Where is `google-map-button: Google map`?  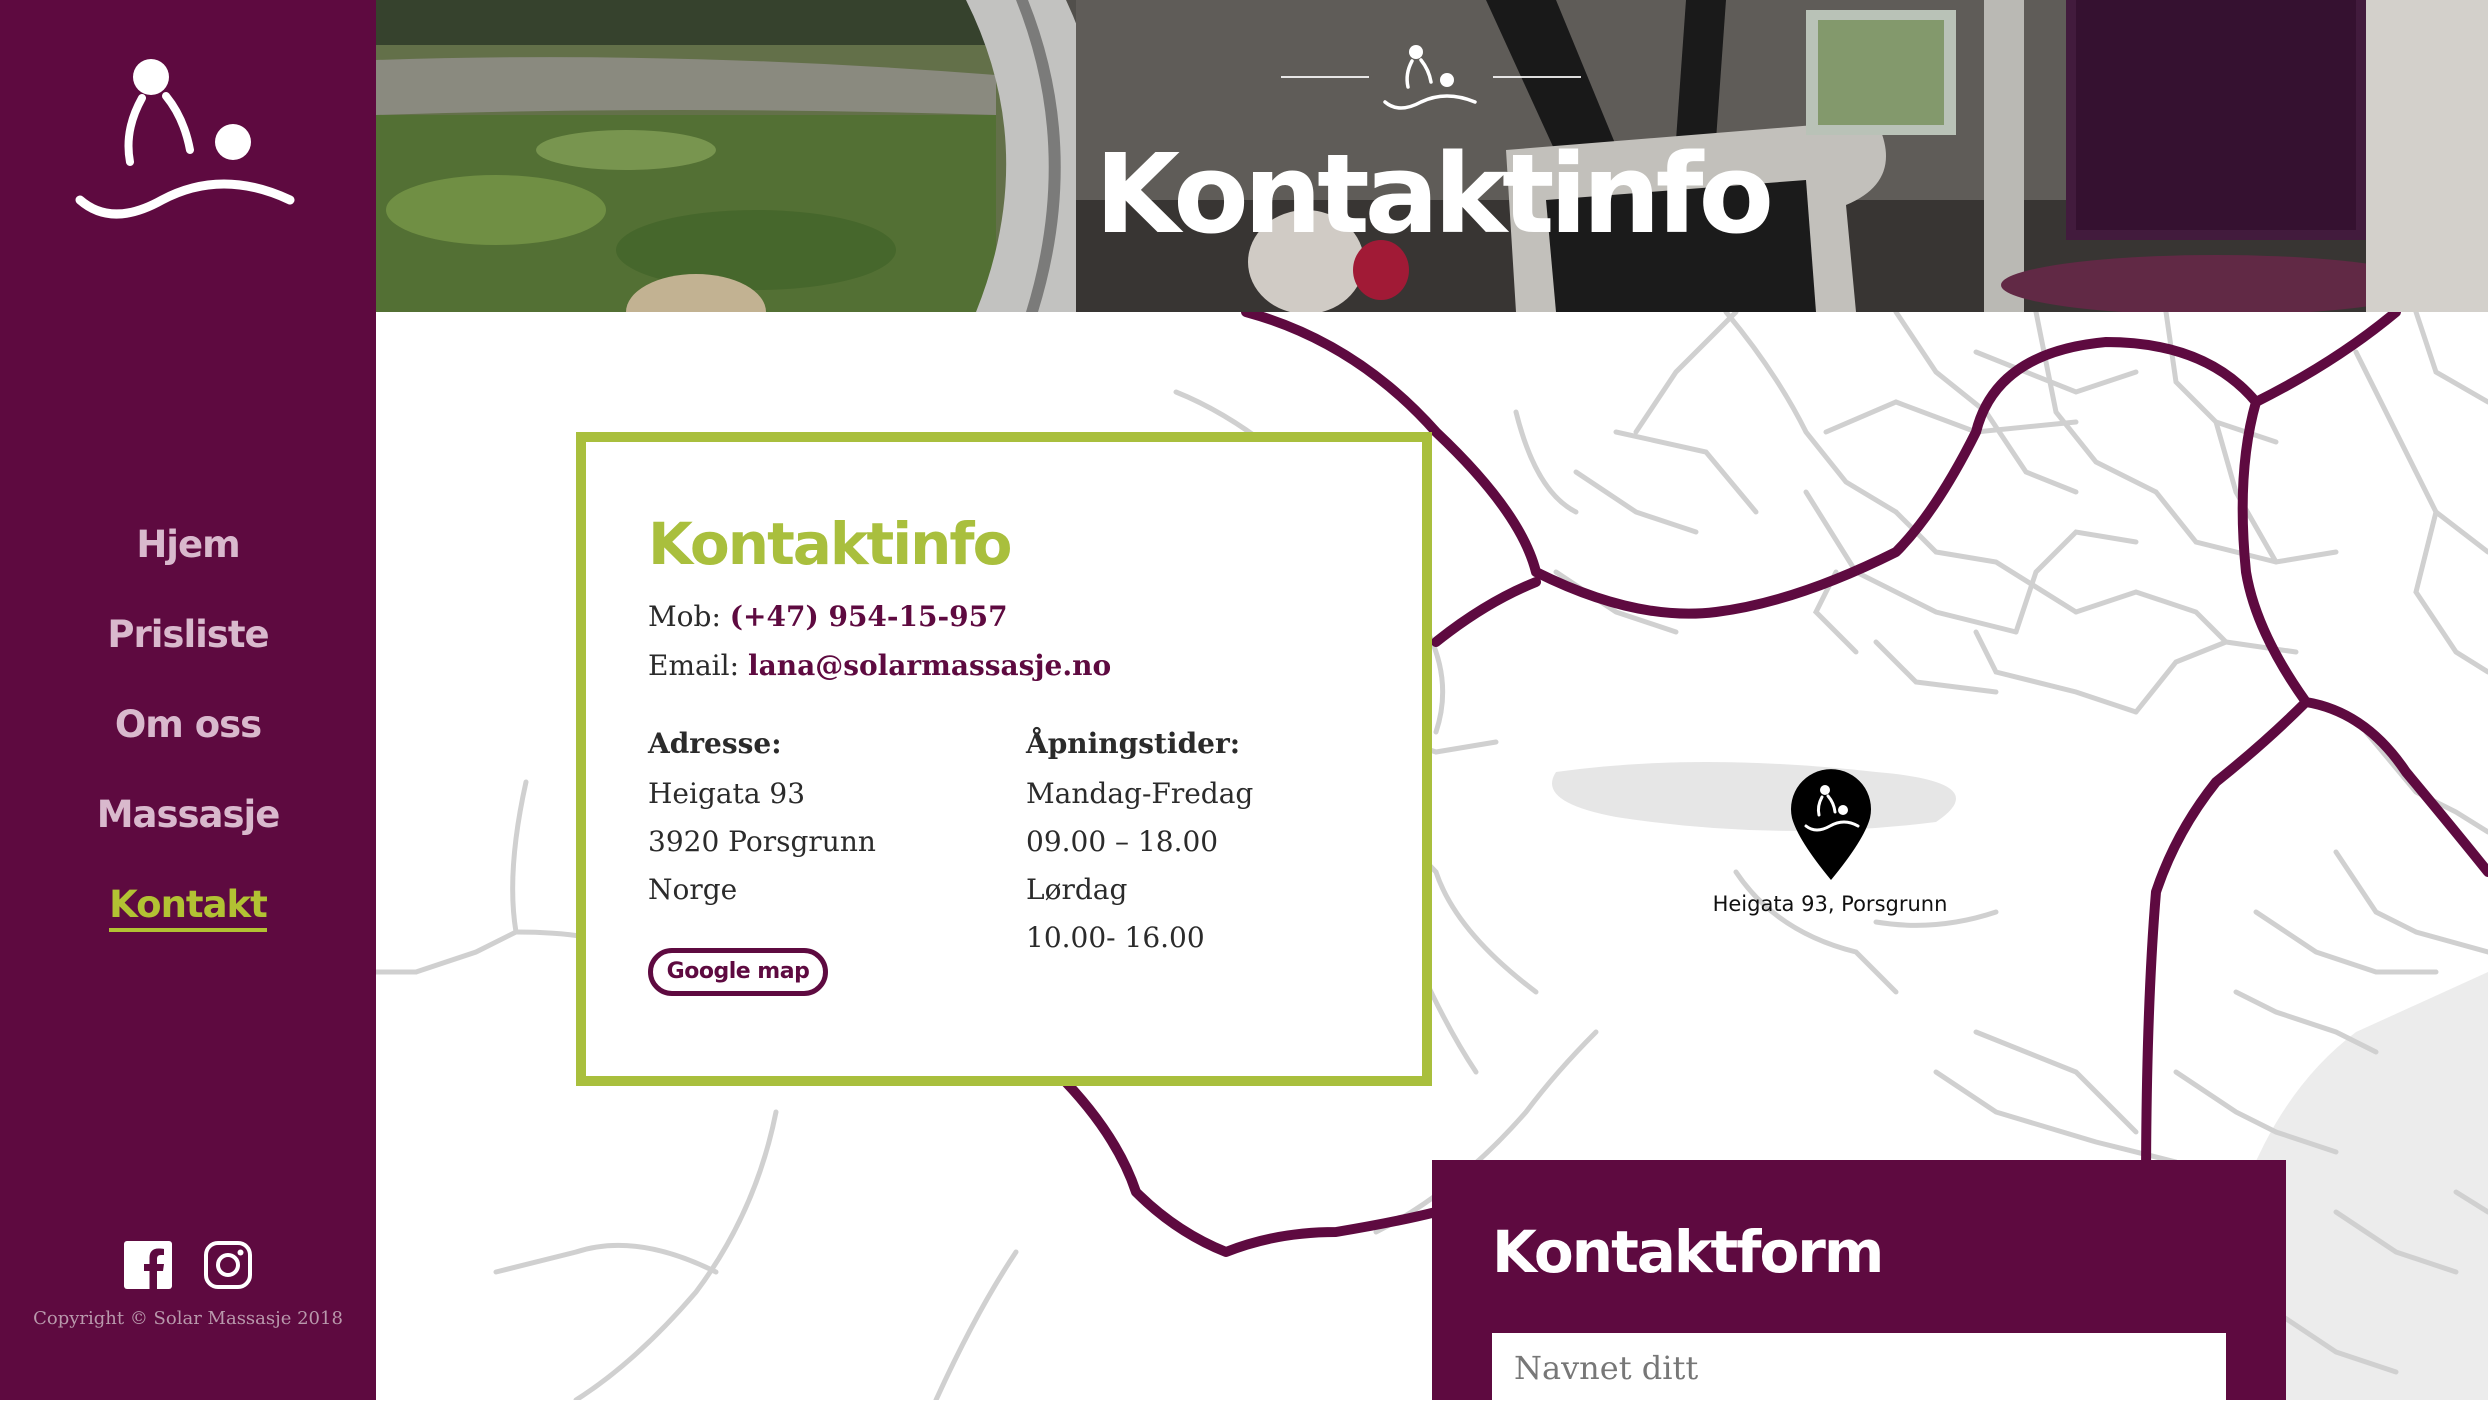
google-map-button: Google map is located at coordinates (738, 972).